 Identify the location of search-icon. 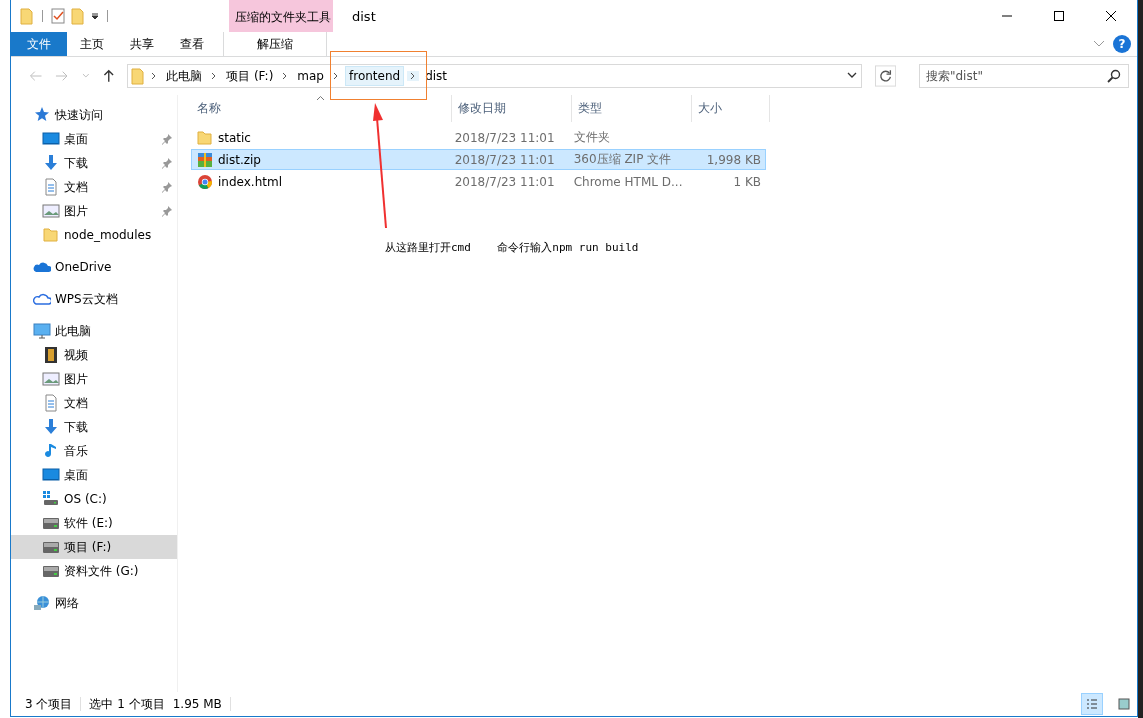
(1114, 76).